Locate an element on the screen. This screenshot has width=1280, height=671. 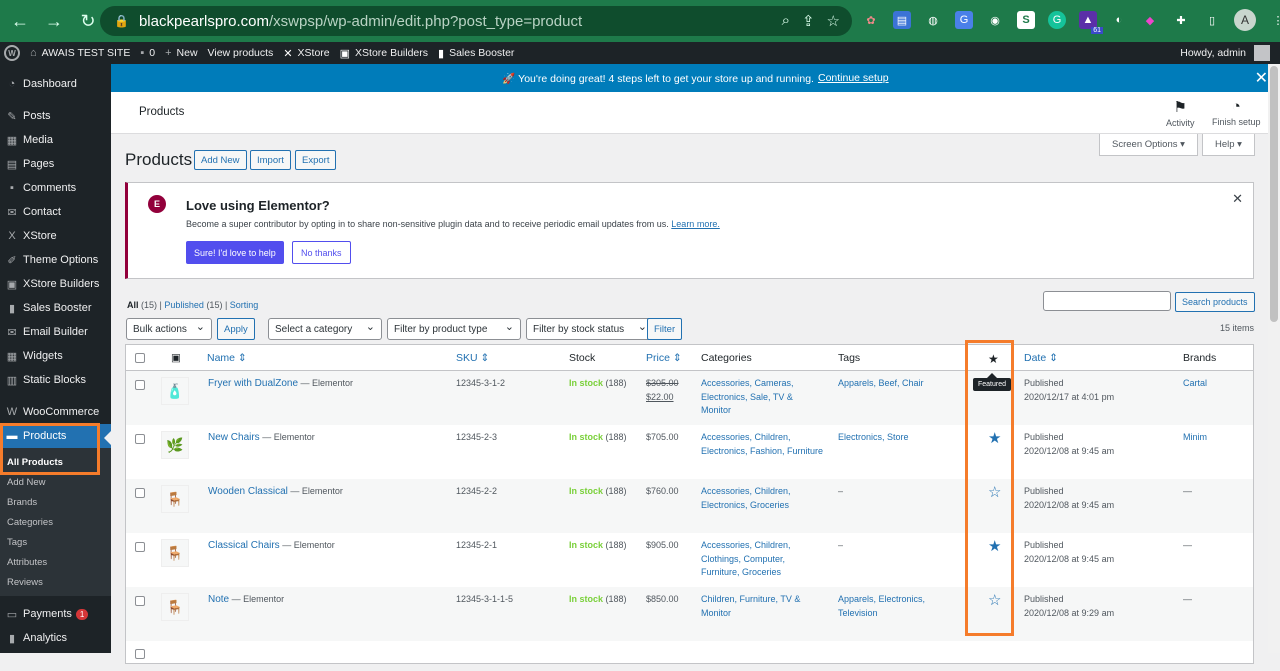
product-name-link: Note is located at coordinates (218, 599).